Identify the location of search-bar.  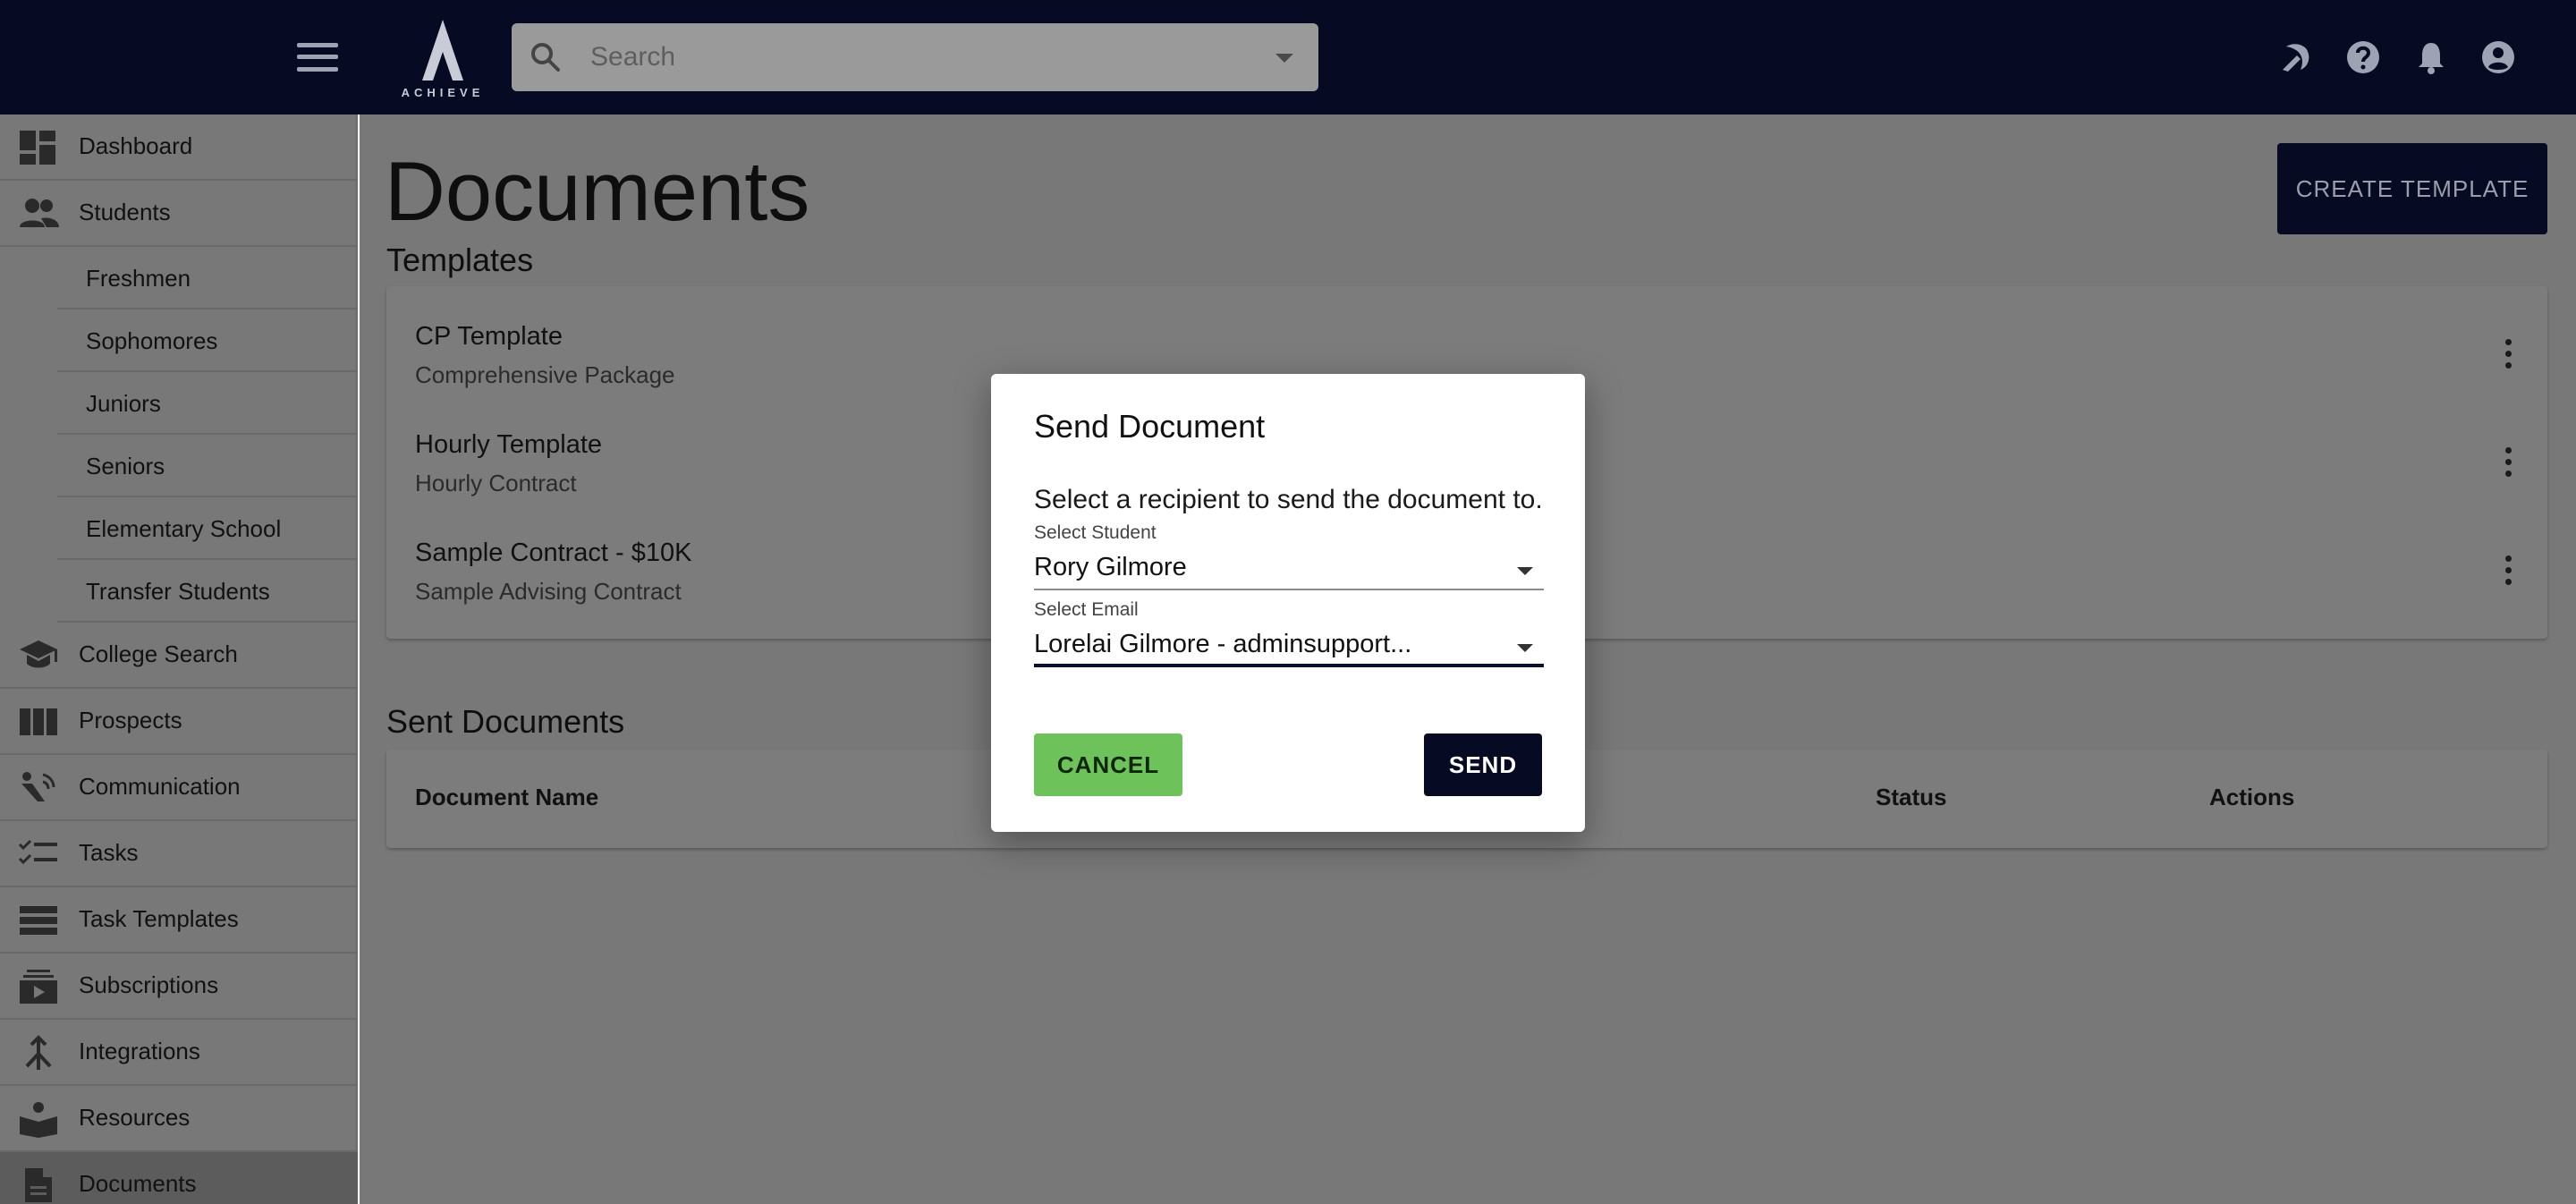
(915, 57).